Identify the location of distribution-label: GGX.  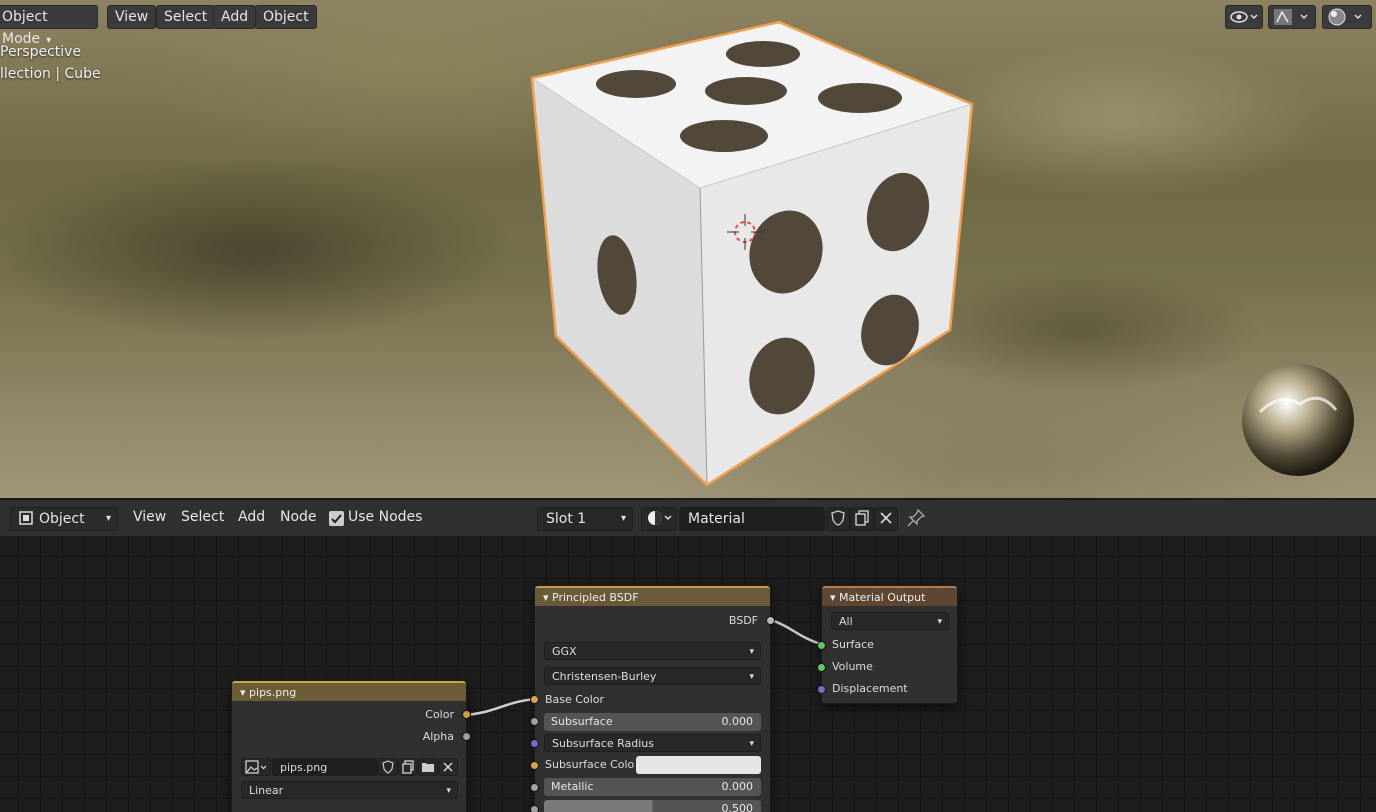
(564, 651).